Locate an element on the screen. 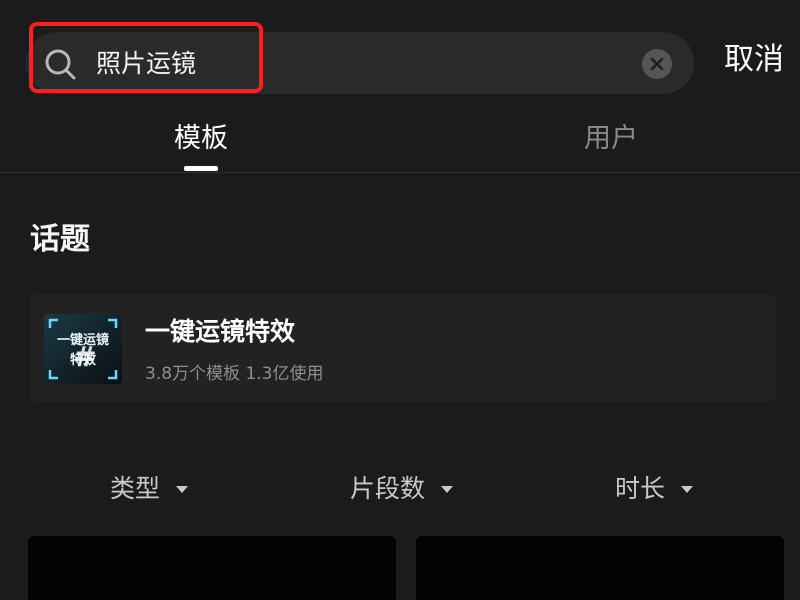  filter-clip-count: 片段数 is located at coordinates (402, 489).